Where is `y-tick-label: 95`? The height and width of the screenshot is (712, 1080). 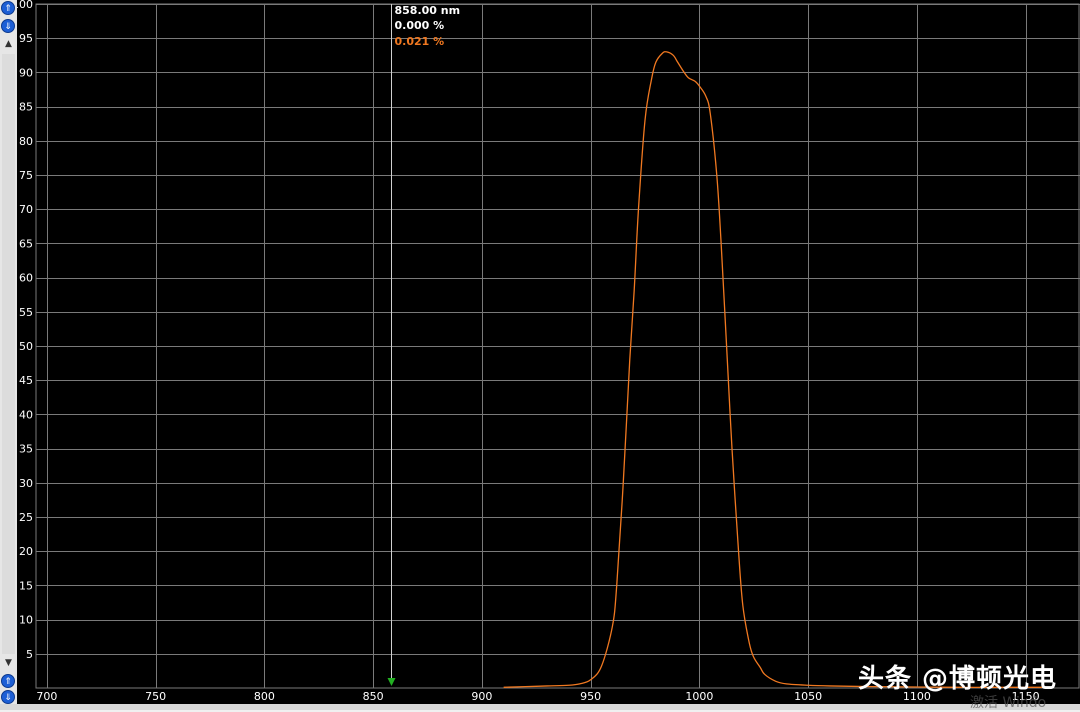 y-tick-label: 95 is located at coordinates (26, 38).